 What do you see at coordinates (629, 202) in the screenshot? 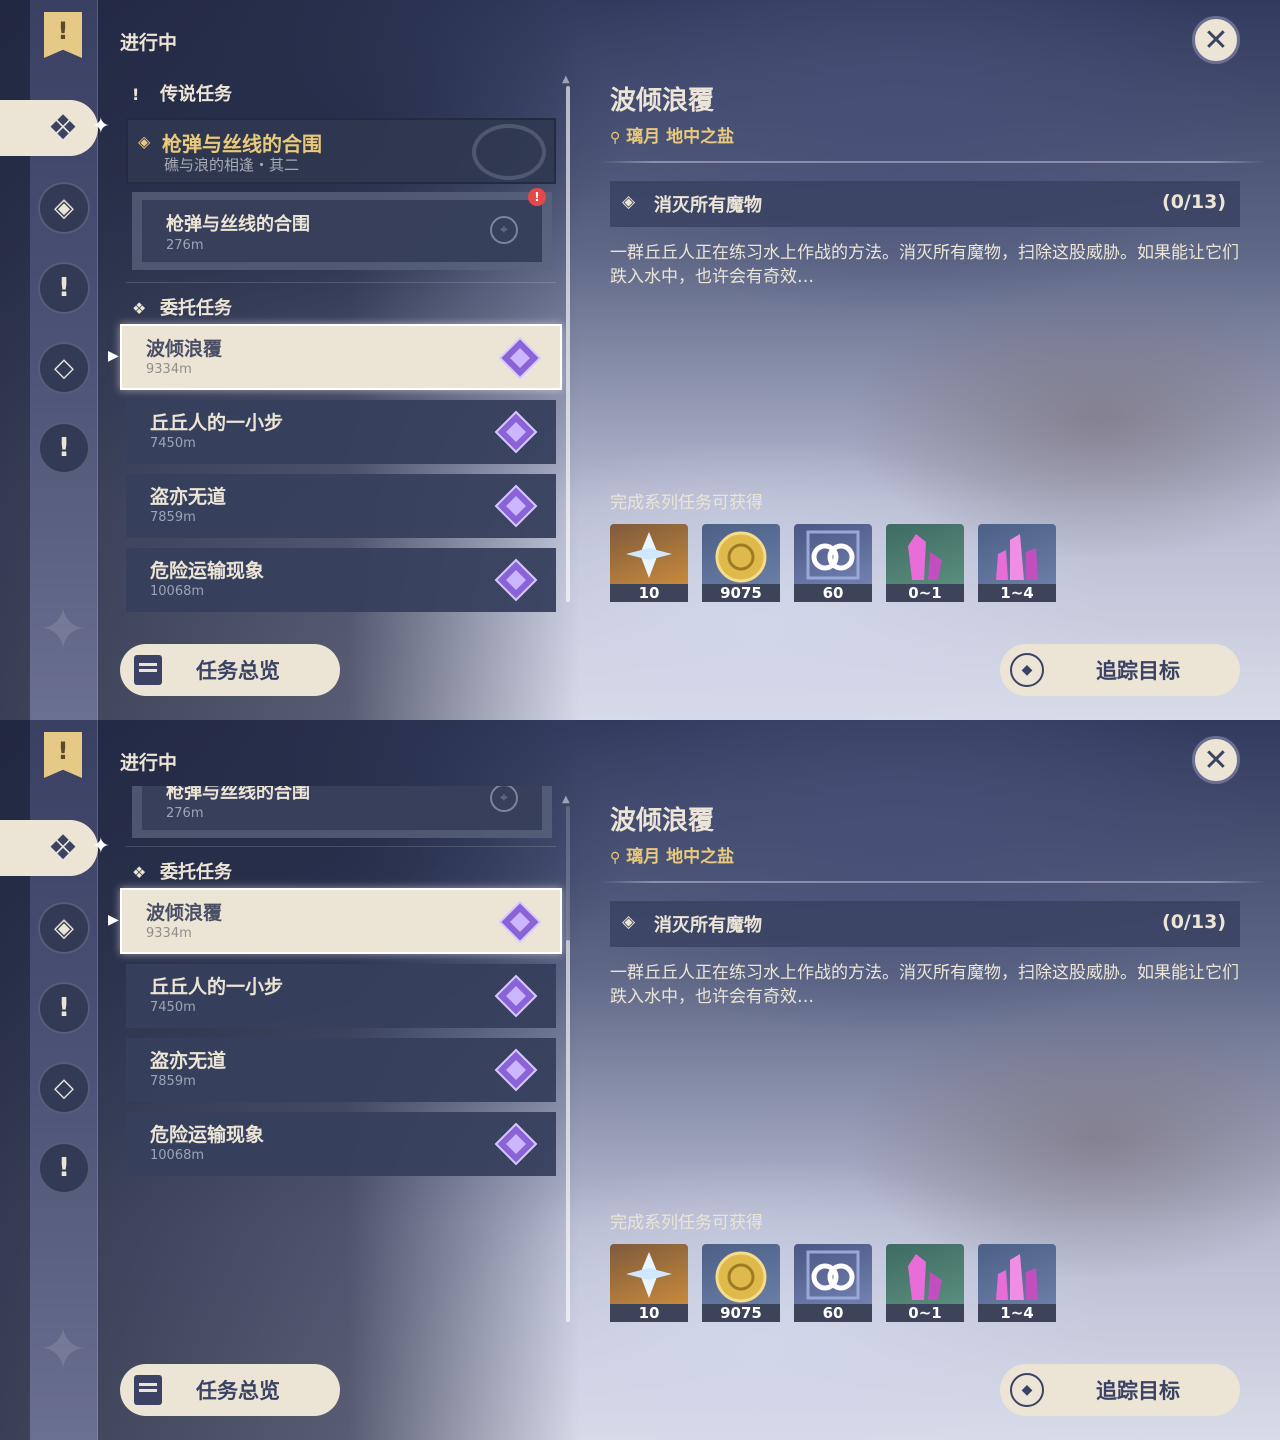
I see `objective-diamond-icon: ◈` at bounding box center [629, 202].